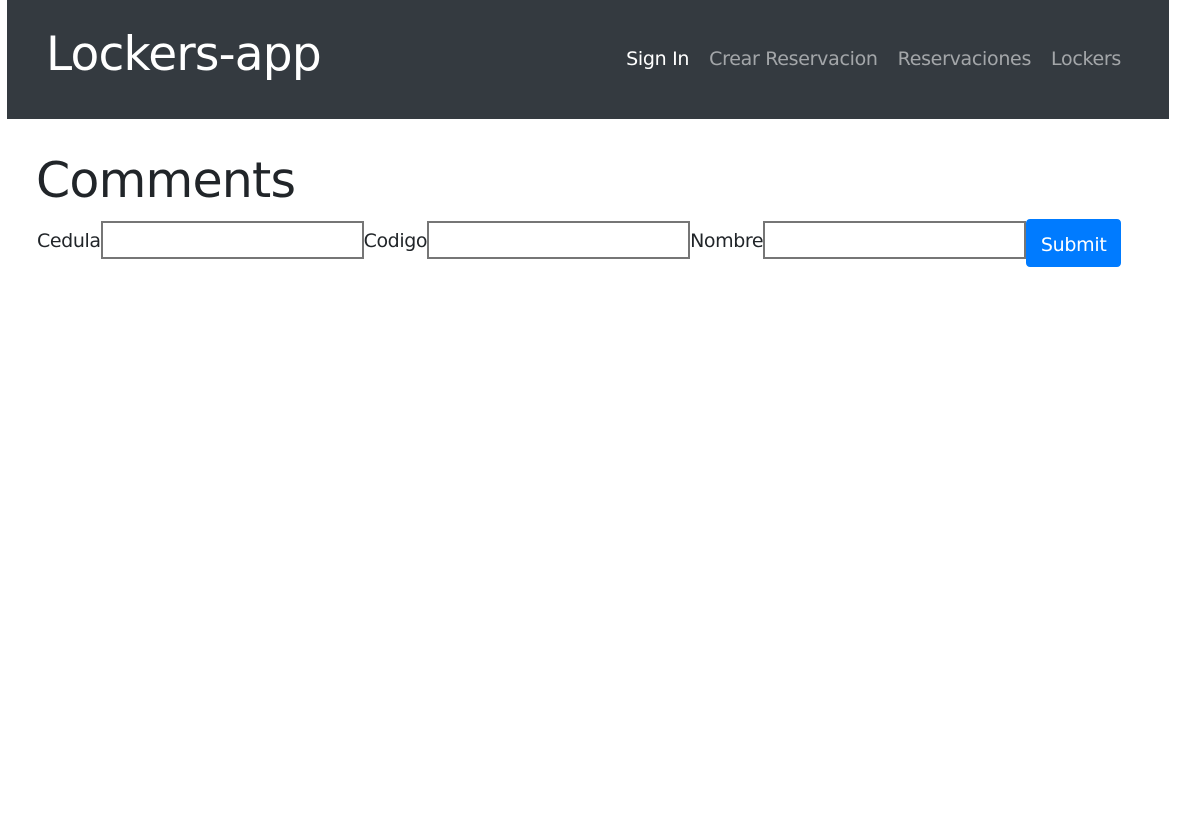  Describe the element at coordinates (232, 240) in the screenshot. I see `cedula-input` at that location.